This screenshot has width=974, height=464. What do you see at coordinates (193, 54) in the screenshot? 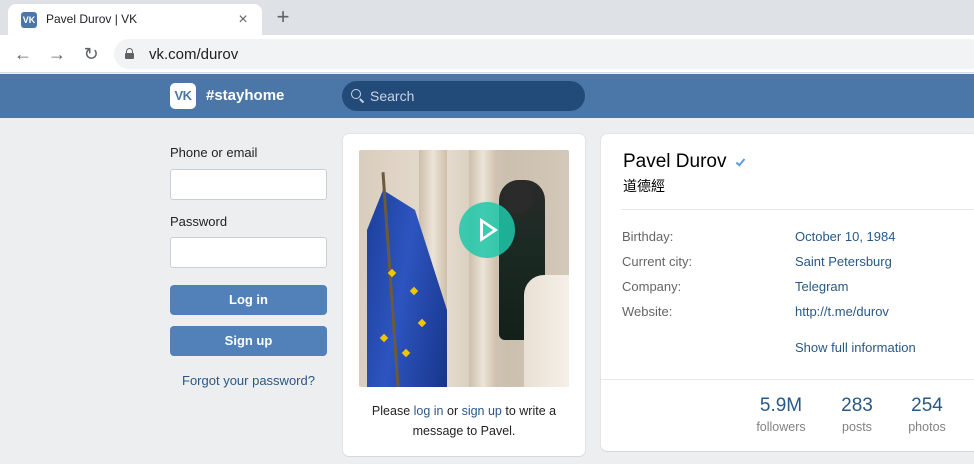
I see `url-text: vk.com/durov` at bounding box center [193, 54].